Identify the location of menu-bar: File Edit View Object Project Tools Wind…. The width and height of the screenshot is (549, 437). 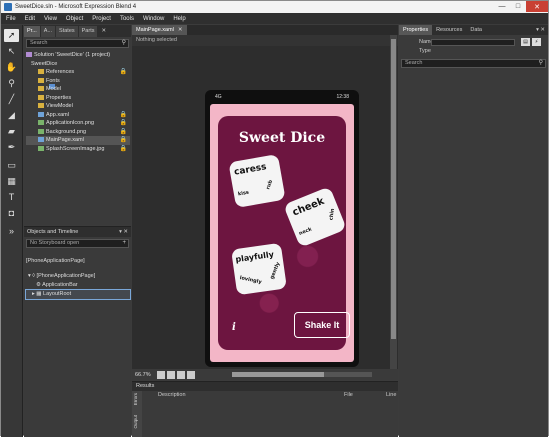
(274, 18).